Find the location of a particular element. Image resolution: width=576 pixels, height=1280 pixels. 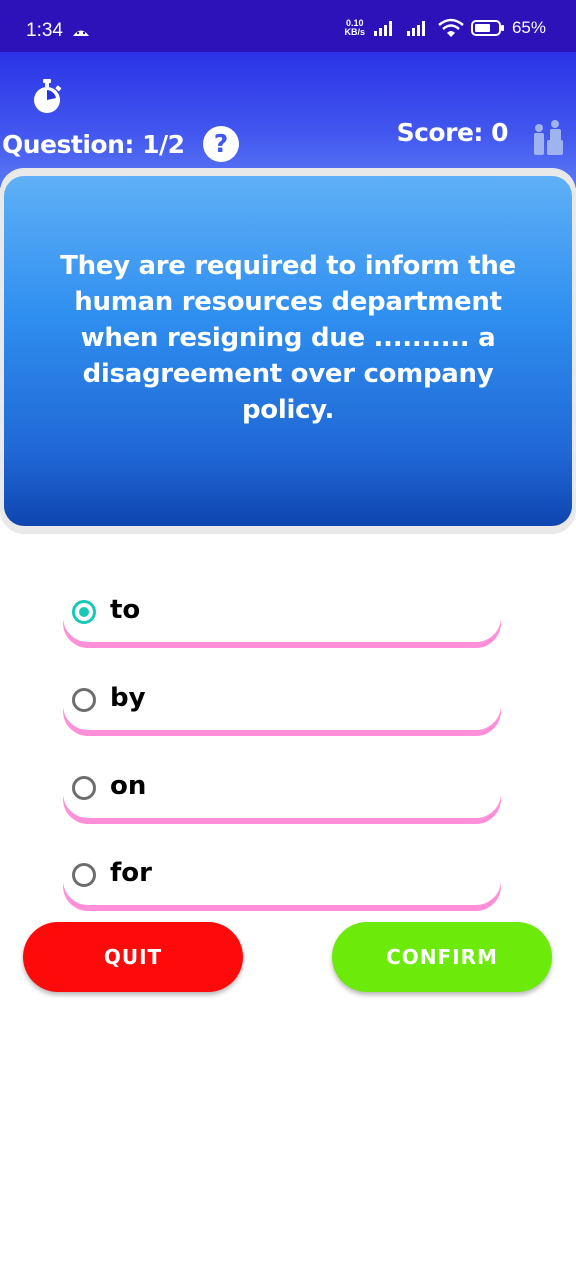

status-indicators: 0.10 KB/s 65% is located at coordinates (445, 28).